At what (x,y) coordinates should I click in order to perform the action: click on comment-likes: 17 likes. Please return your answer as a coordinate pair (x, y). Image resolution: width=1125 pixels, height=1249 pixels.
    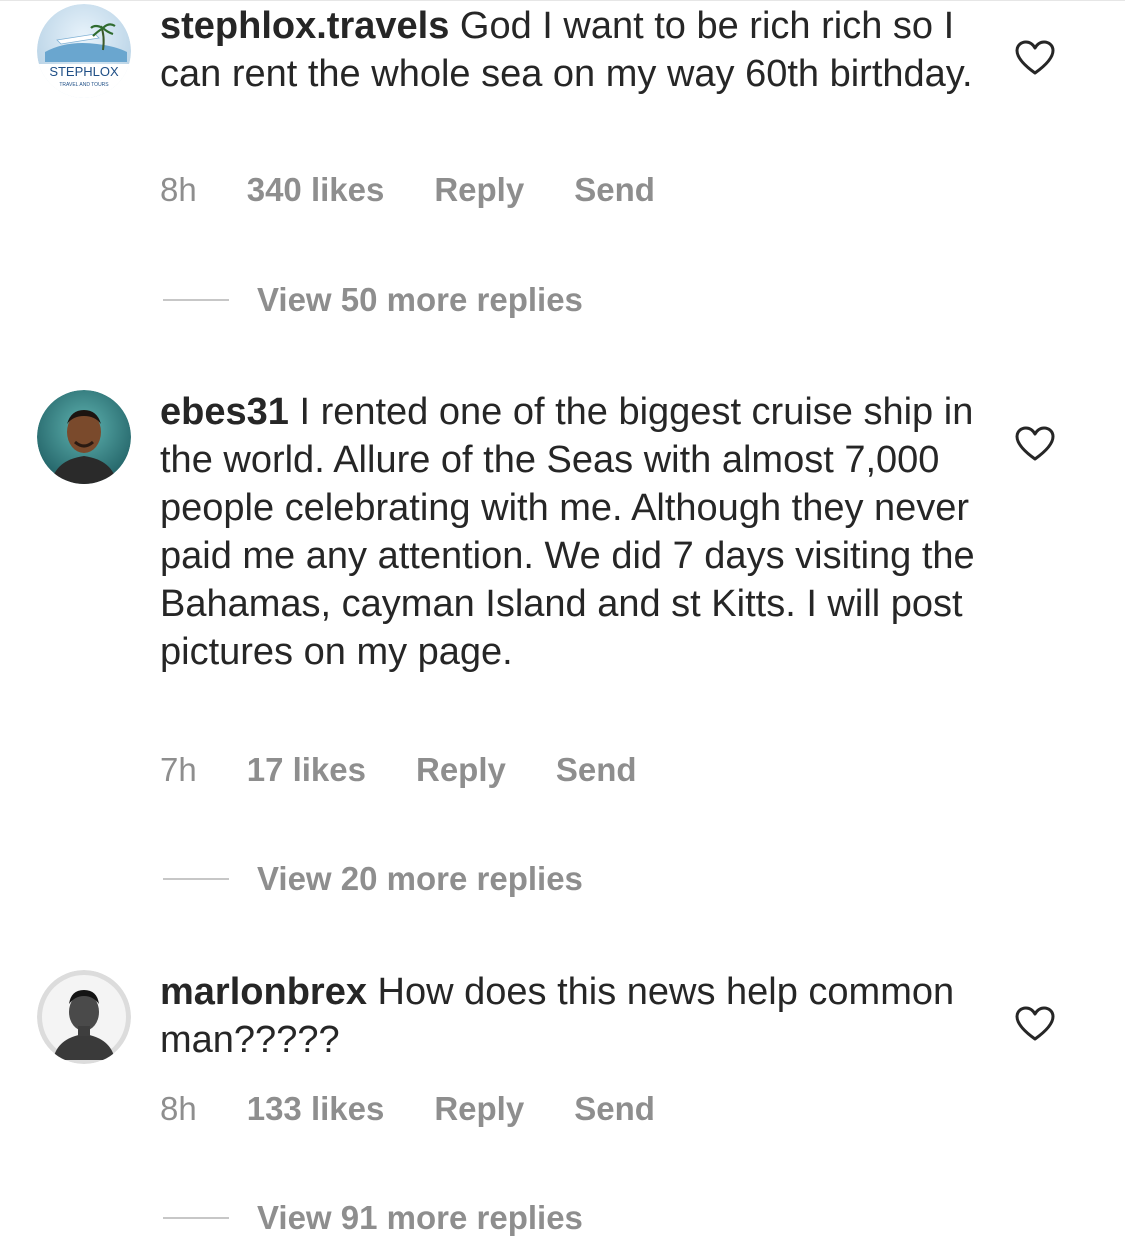
    Looking at the image, I should click on (306, 769).